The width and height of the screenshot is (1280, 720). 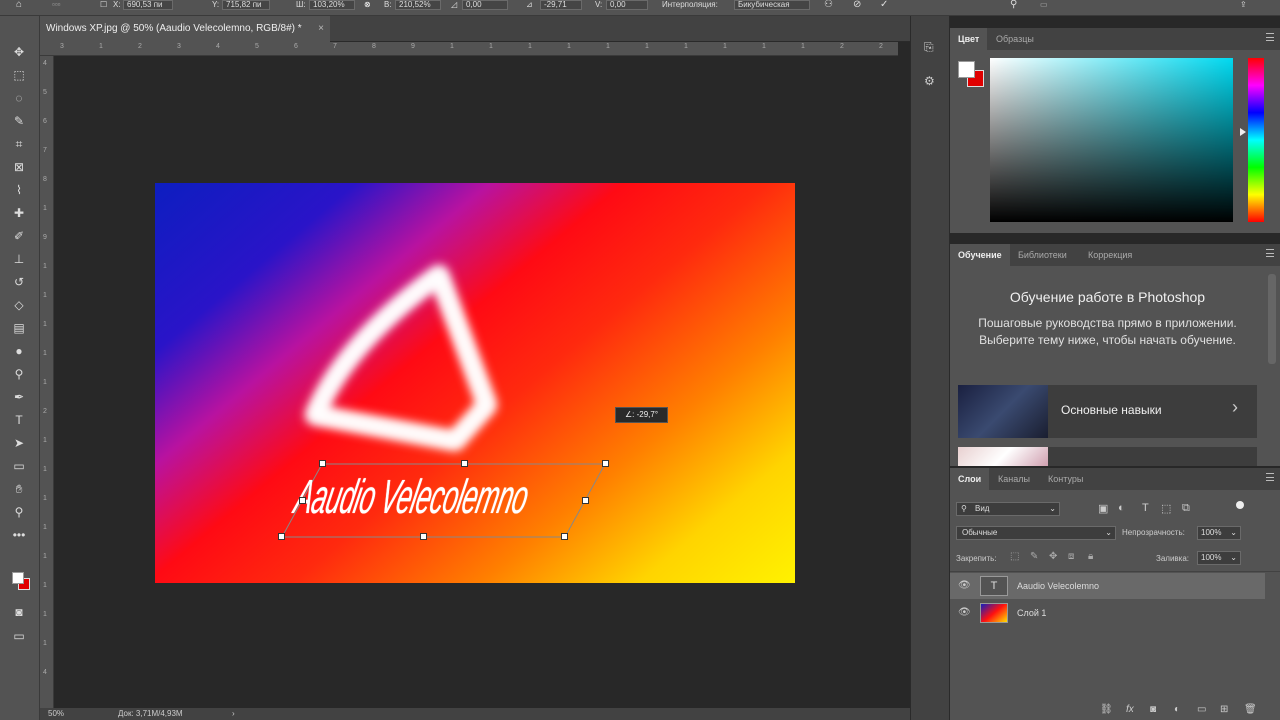 I want to click on delete-layer-icon: 🗑︎, so click(x=1250, y=709).